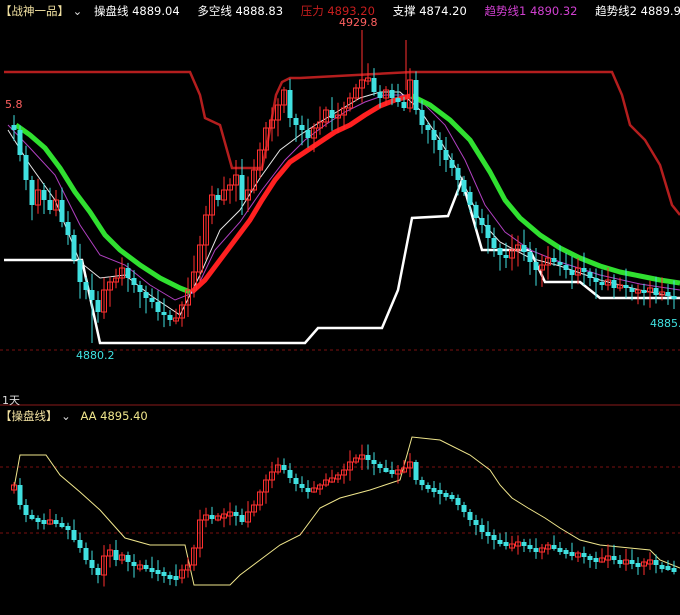  I want to click on legend-label: 操盘线, so click(111, 11).